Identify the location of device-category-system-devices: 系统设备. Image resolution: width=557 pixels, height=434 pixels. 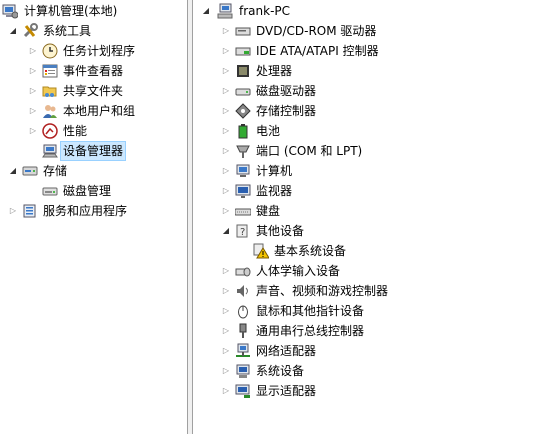
(381, 371).